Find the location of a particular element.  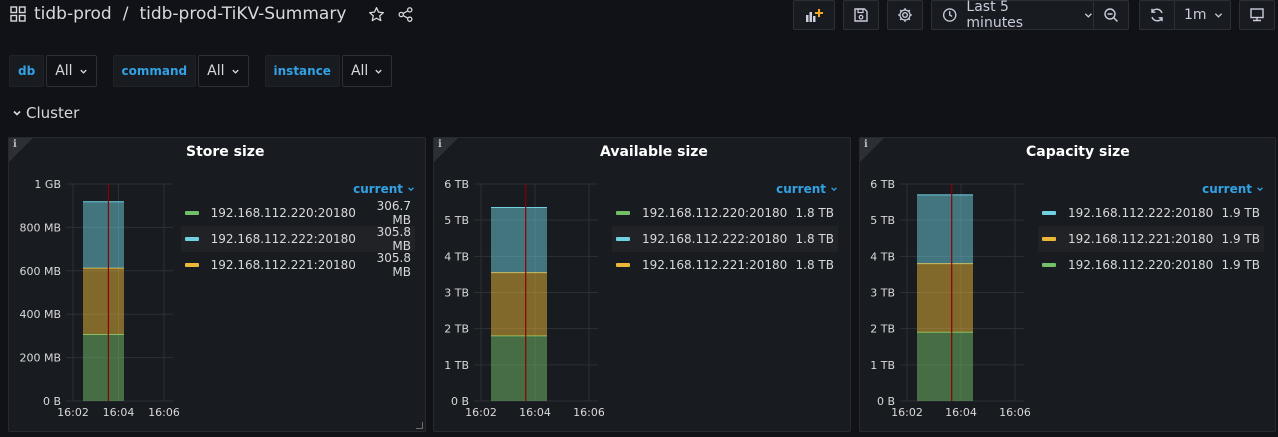

share-icon is located at coordinates (405, 14).